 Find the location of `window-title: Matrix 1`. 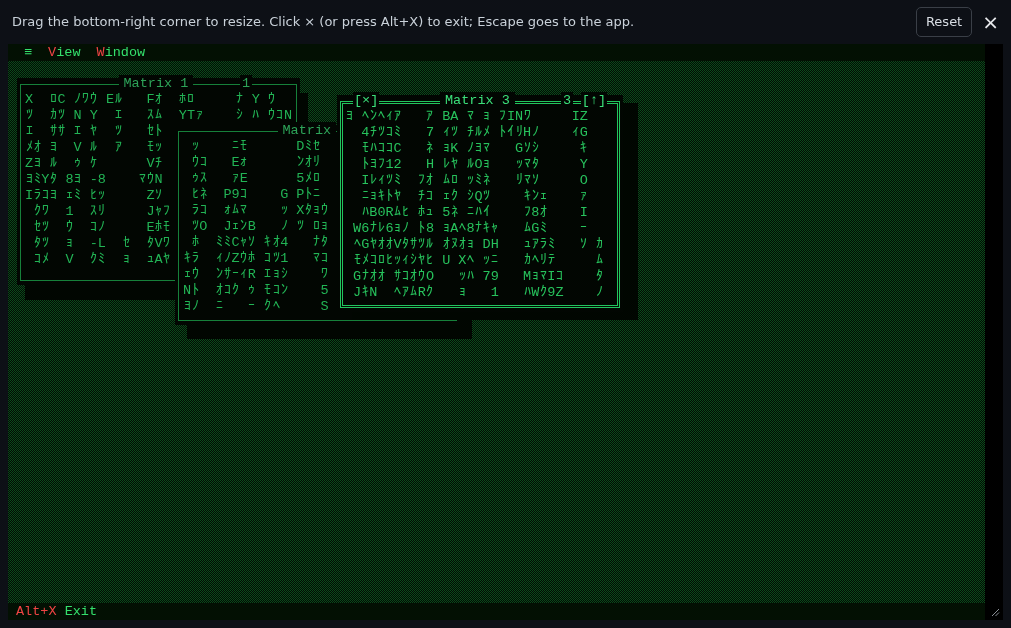

window-title: Matrix 1 is located at coordinates (156, 84).